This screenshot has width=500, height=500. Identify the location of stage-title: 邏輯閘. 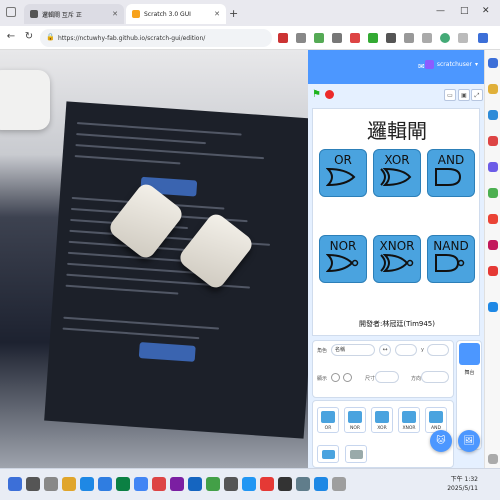
(397, 131).